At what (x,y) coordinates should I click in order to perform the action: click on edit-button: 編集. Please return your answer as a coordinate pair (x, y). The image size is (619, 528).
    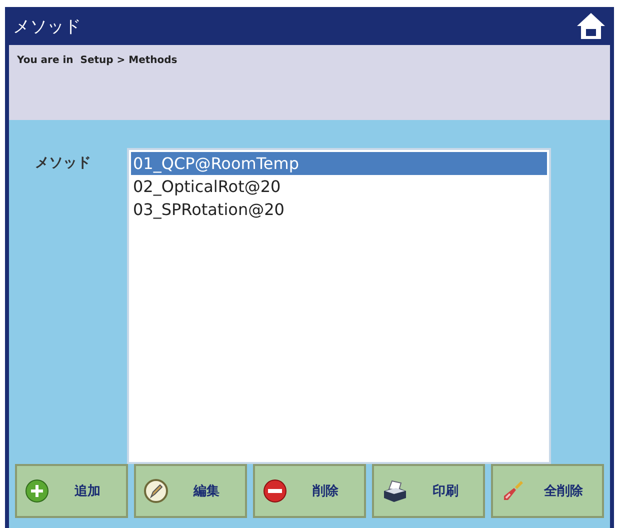
    Looking at the image, I should click on (190, 491).